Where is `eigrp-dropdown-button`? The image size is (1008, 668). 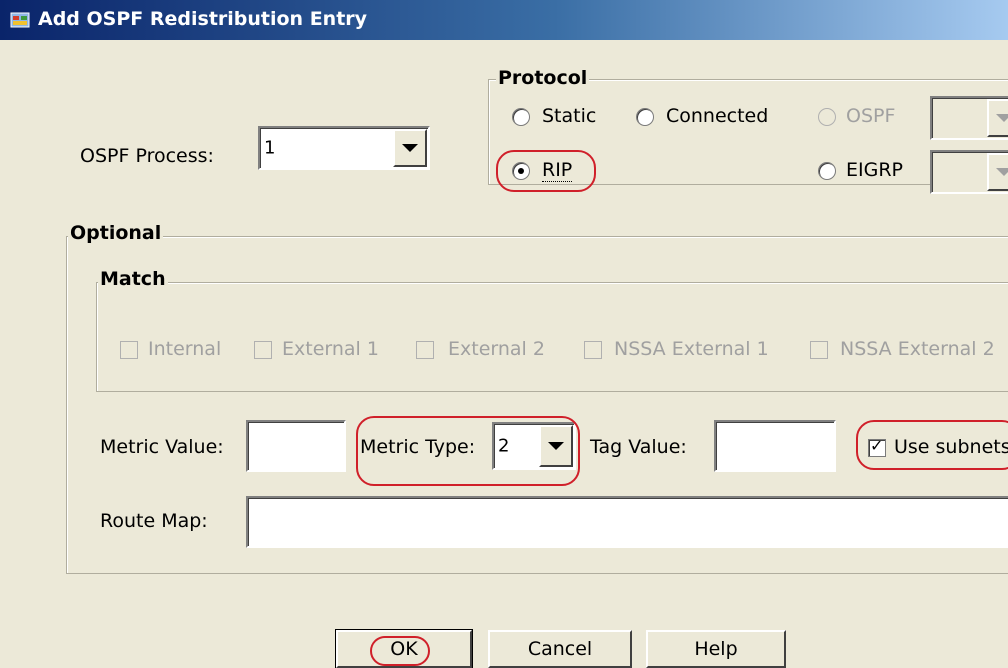 eigrp-dropdown-button is located at coordinates (997, 172).